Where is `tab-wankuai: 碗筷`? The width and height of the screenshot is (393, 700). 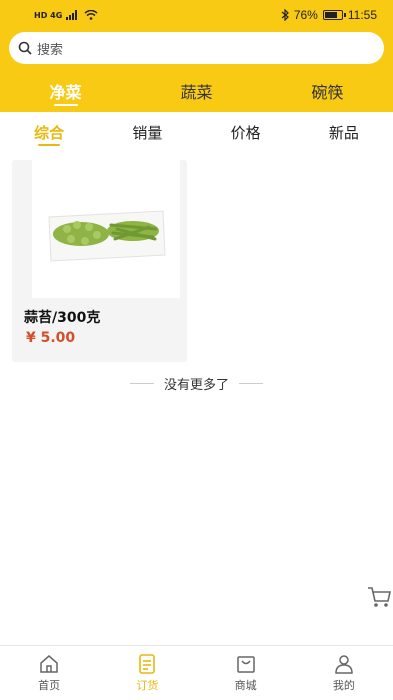 tab-wankuai: 碗筷 is located at coordinates (327, 91).